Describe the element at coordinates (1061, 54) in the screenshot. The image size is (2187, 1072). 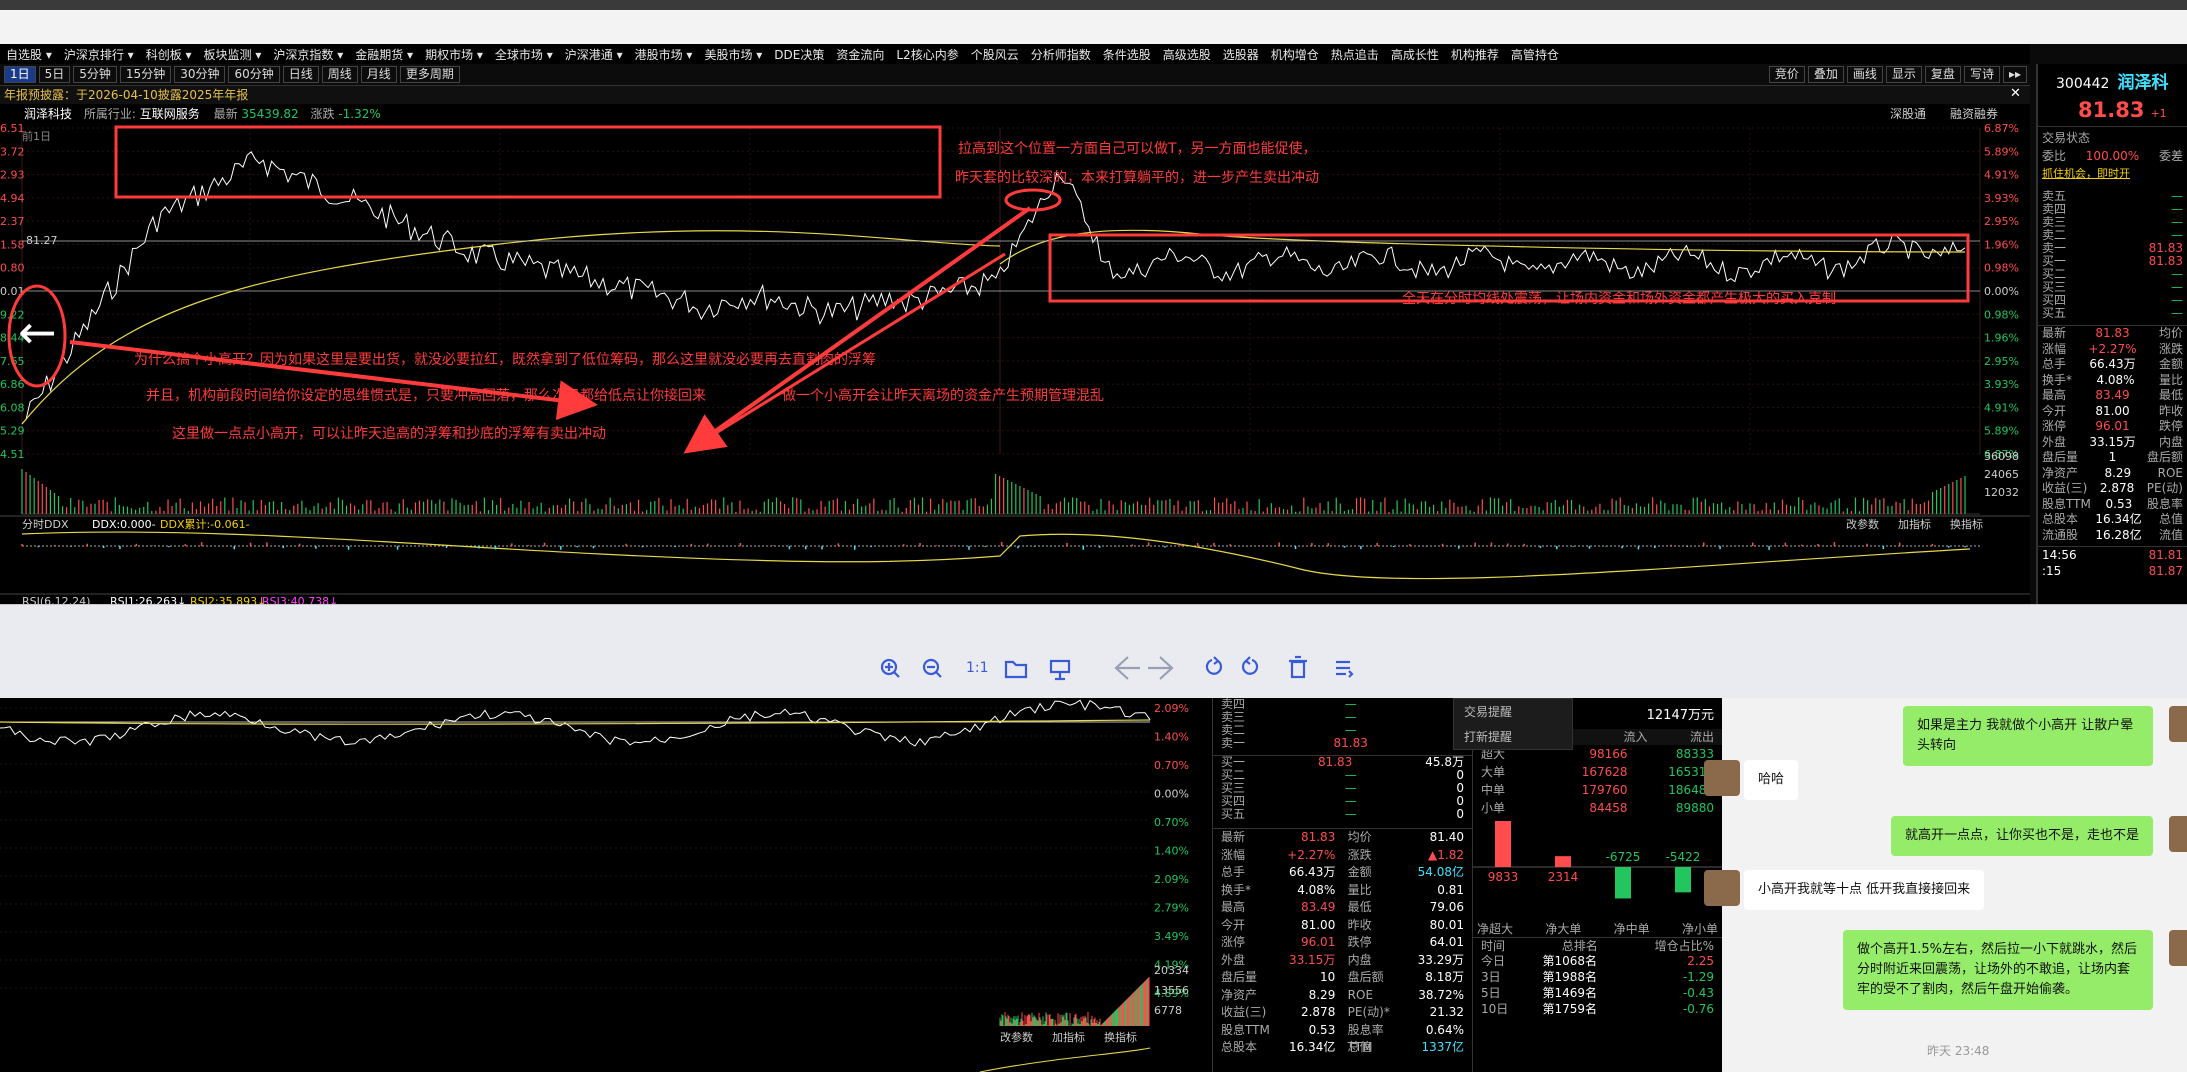
I see `menu-item: 分析师指数` at that location.